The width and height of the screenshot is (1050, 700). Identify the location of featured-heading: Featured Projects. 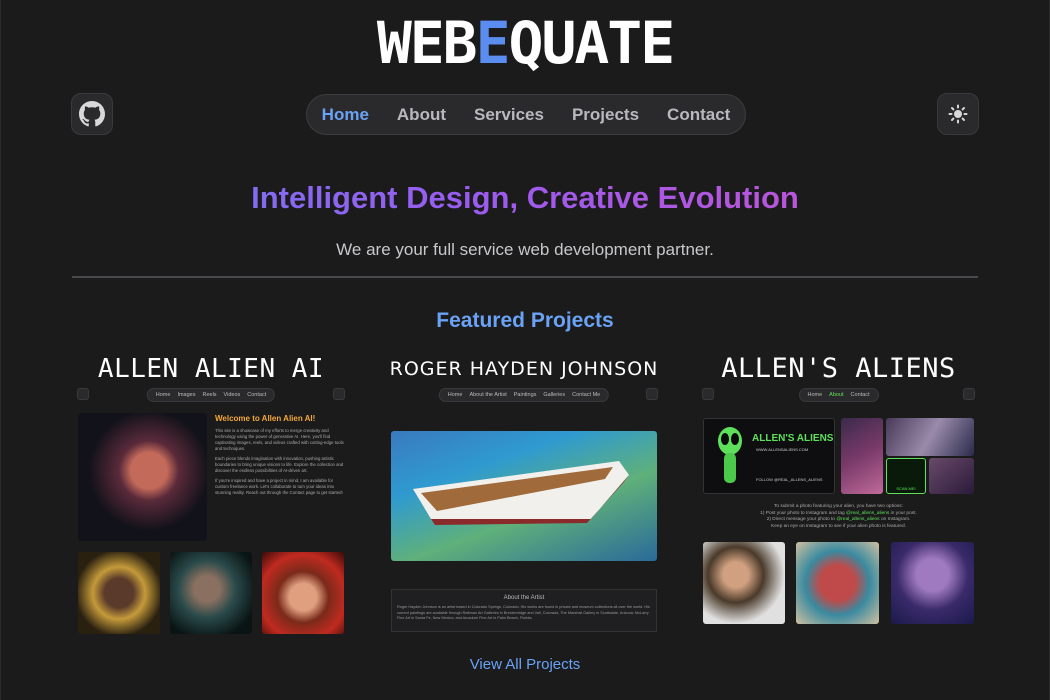
(525, 320).